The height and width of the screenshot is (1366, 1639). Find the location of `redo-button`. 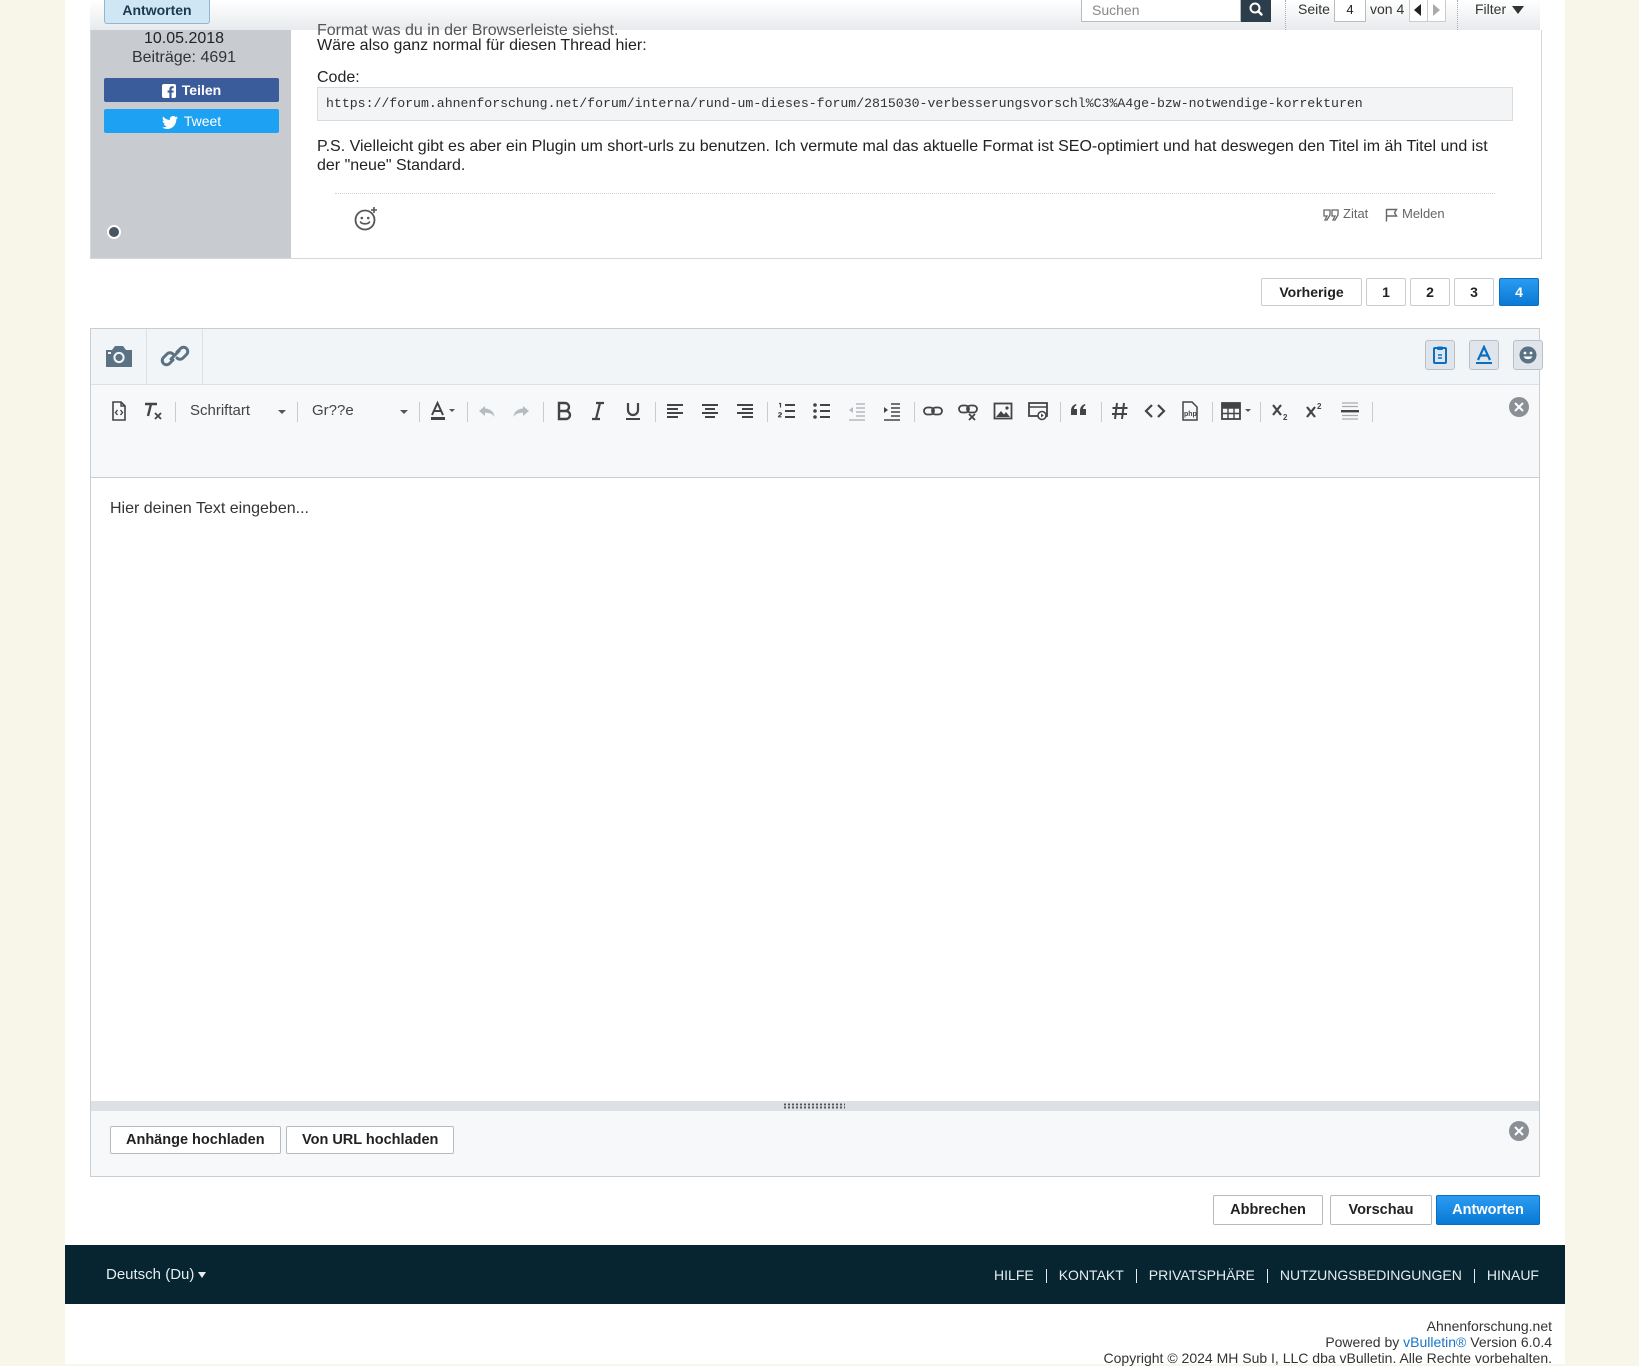

redo-button is located at coordinates (521, 411).